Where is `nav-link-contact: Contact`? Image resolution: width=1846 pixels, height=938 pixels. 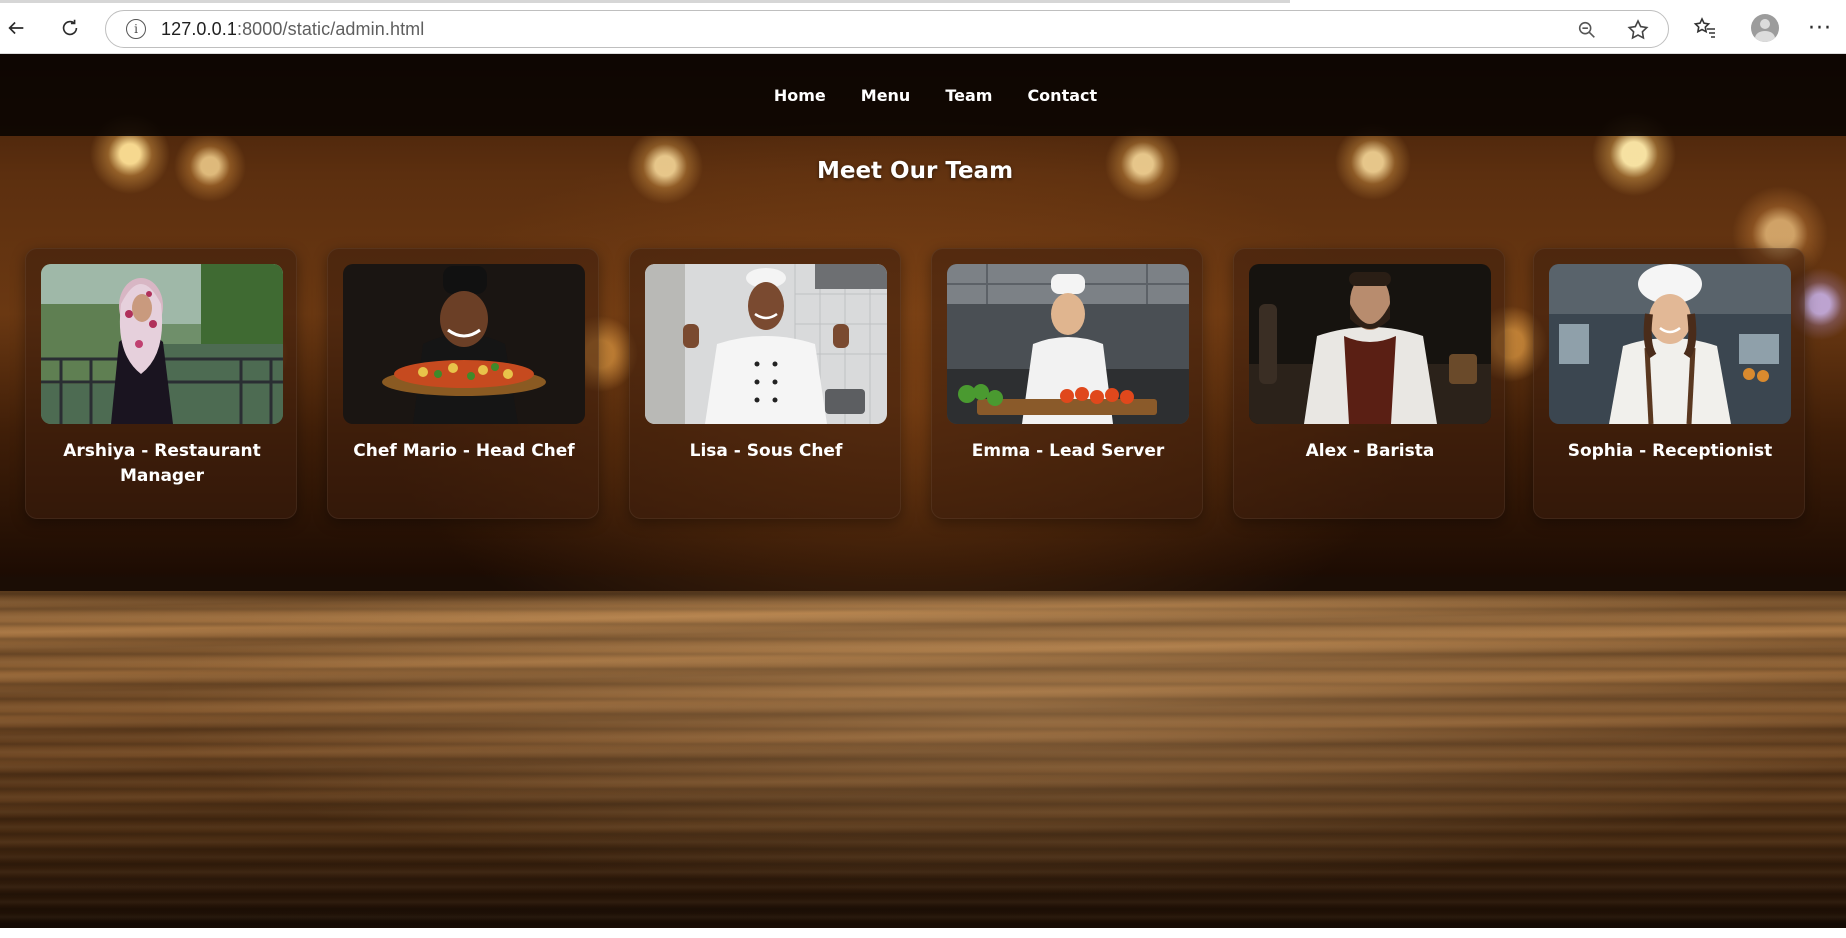
nav-link-contact: Contact is located at coordinates (1062, 95).